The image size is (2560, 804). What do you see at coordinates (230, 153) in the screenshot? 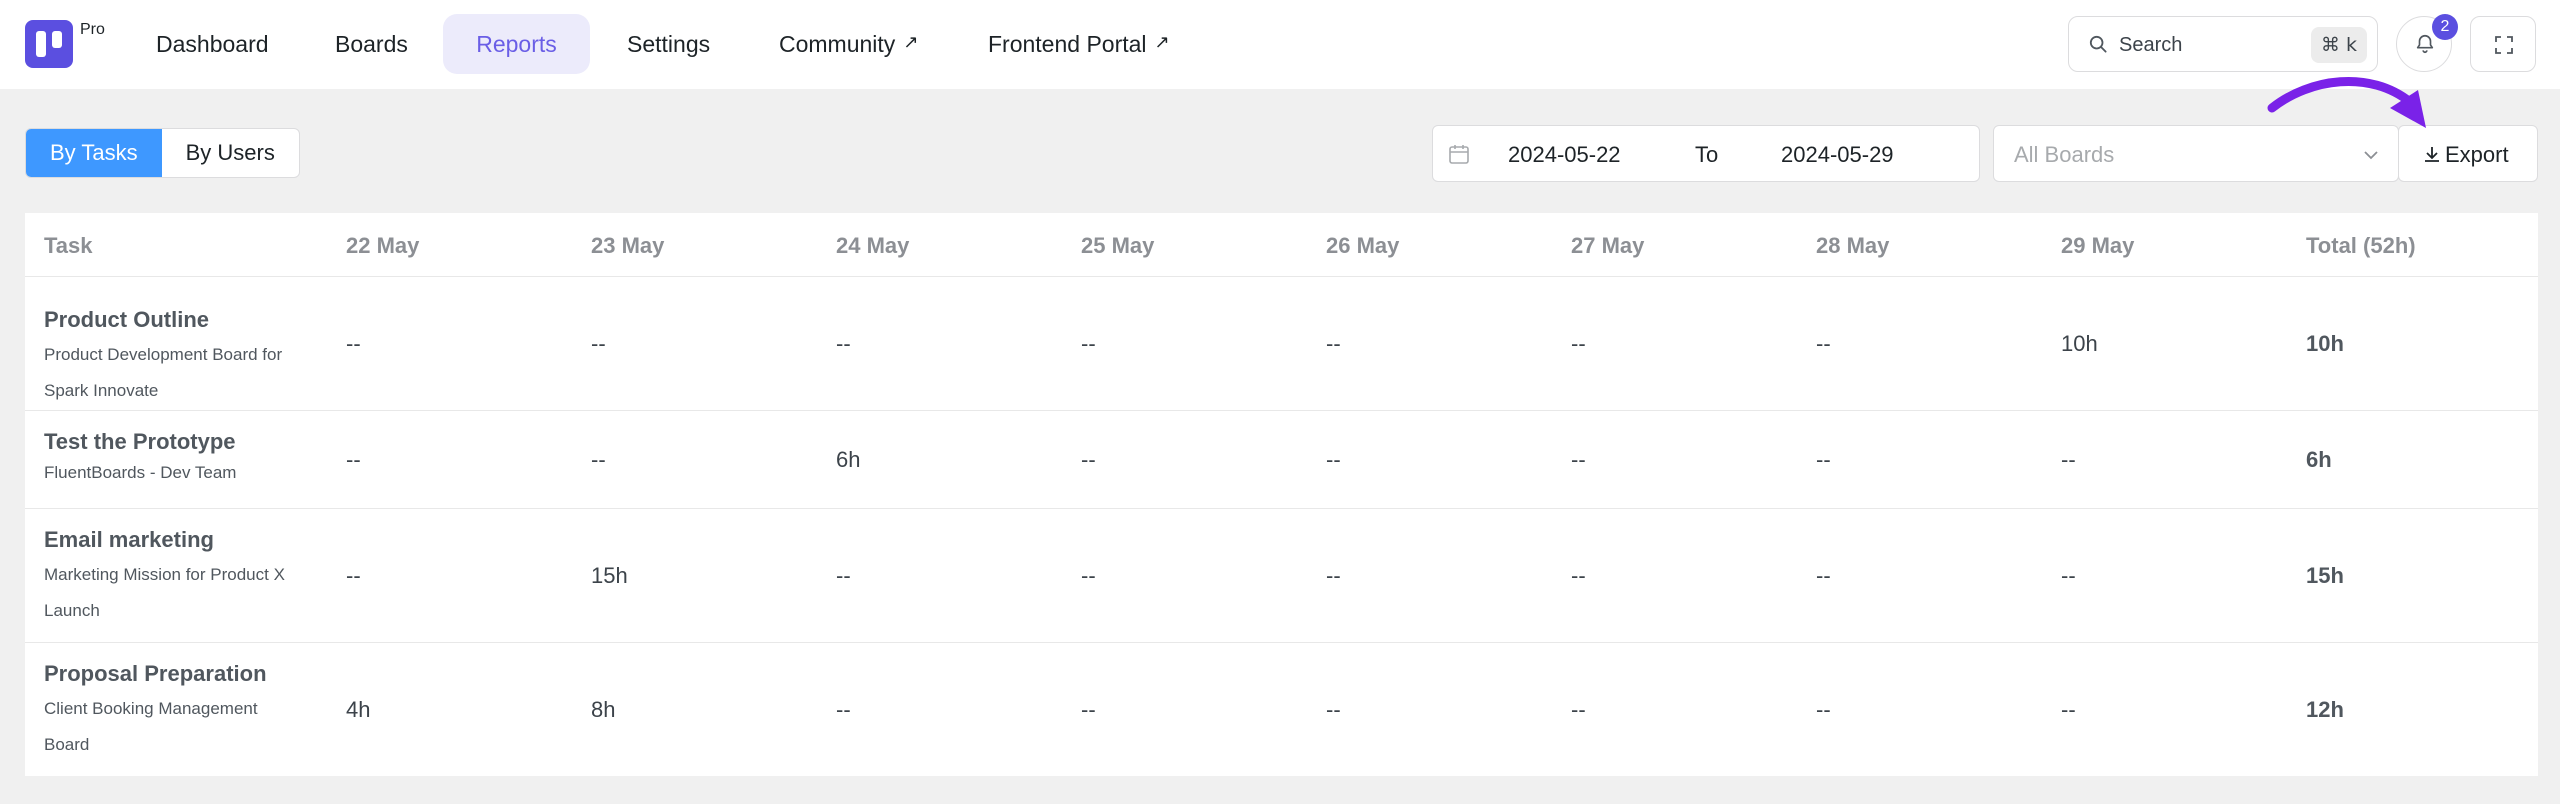
I see `by-users-button: By Users` at bounding box center [230, 153].